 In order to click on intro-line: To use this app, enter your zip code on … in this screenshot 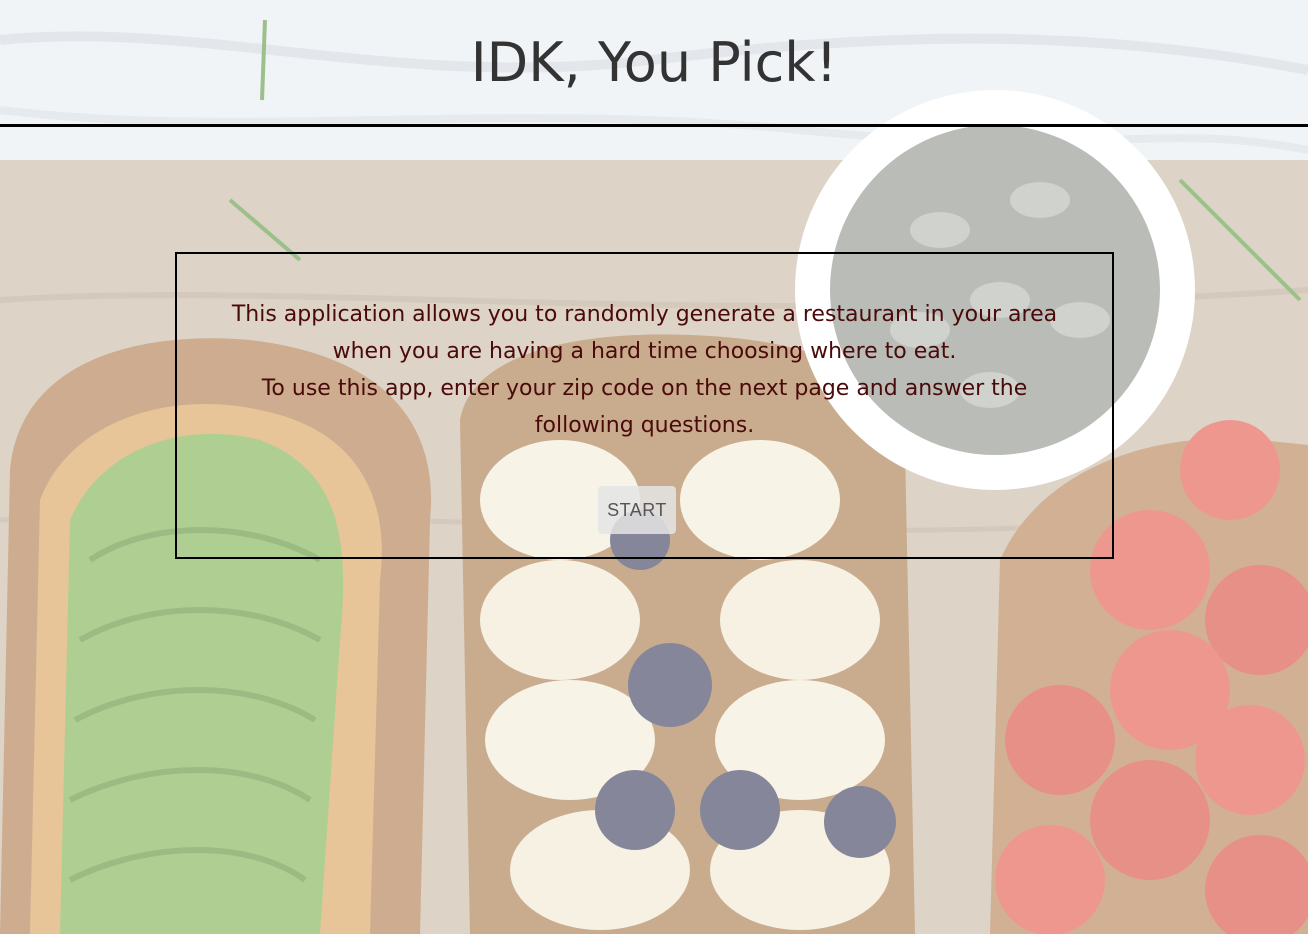, I will do `click(644, 388)`.